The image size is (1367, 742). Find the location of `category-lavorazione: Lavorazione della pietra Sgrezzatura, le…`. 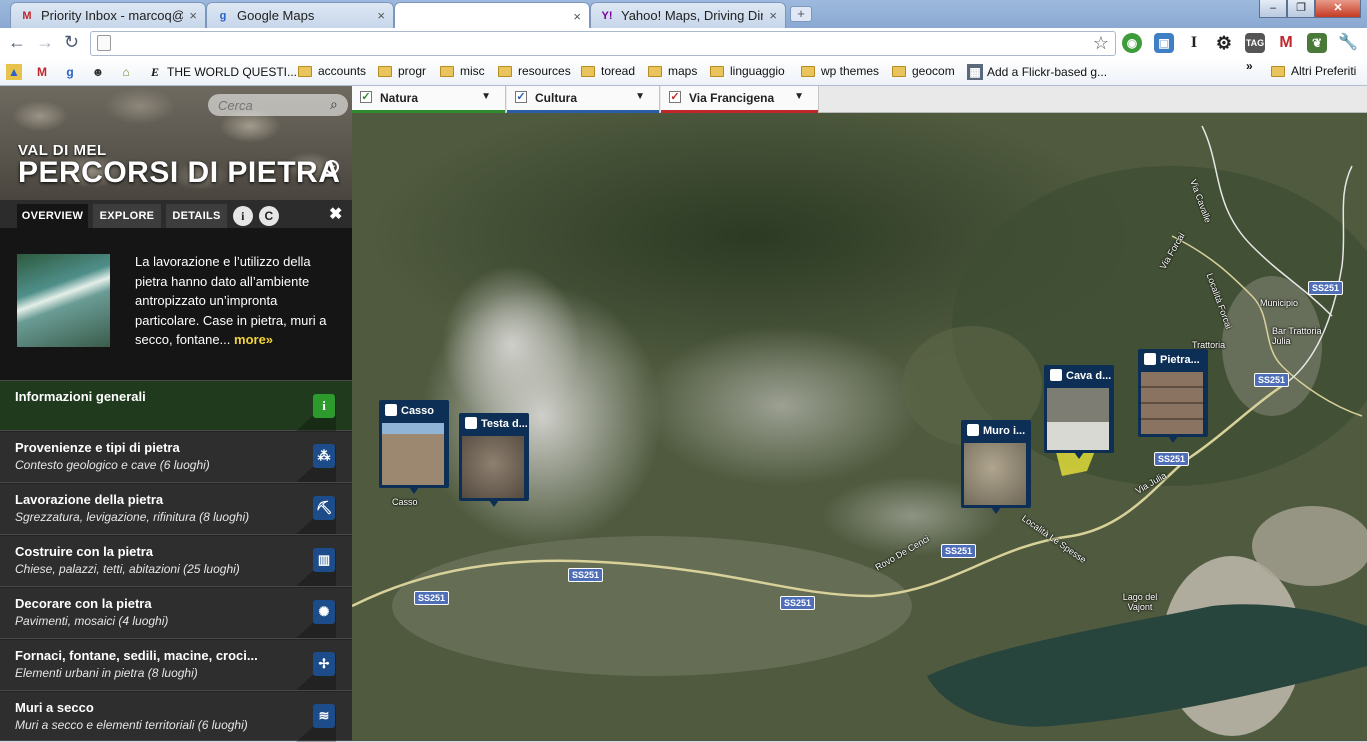

category-lavorazione: Lavorazione della pietra Sgrezzatura, le… is located at coordinates (176, 509).